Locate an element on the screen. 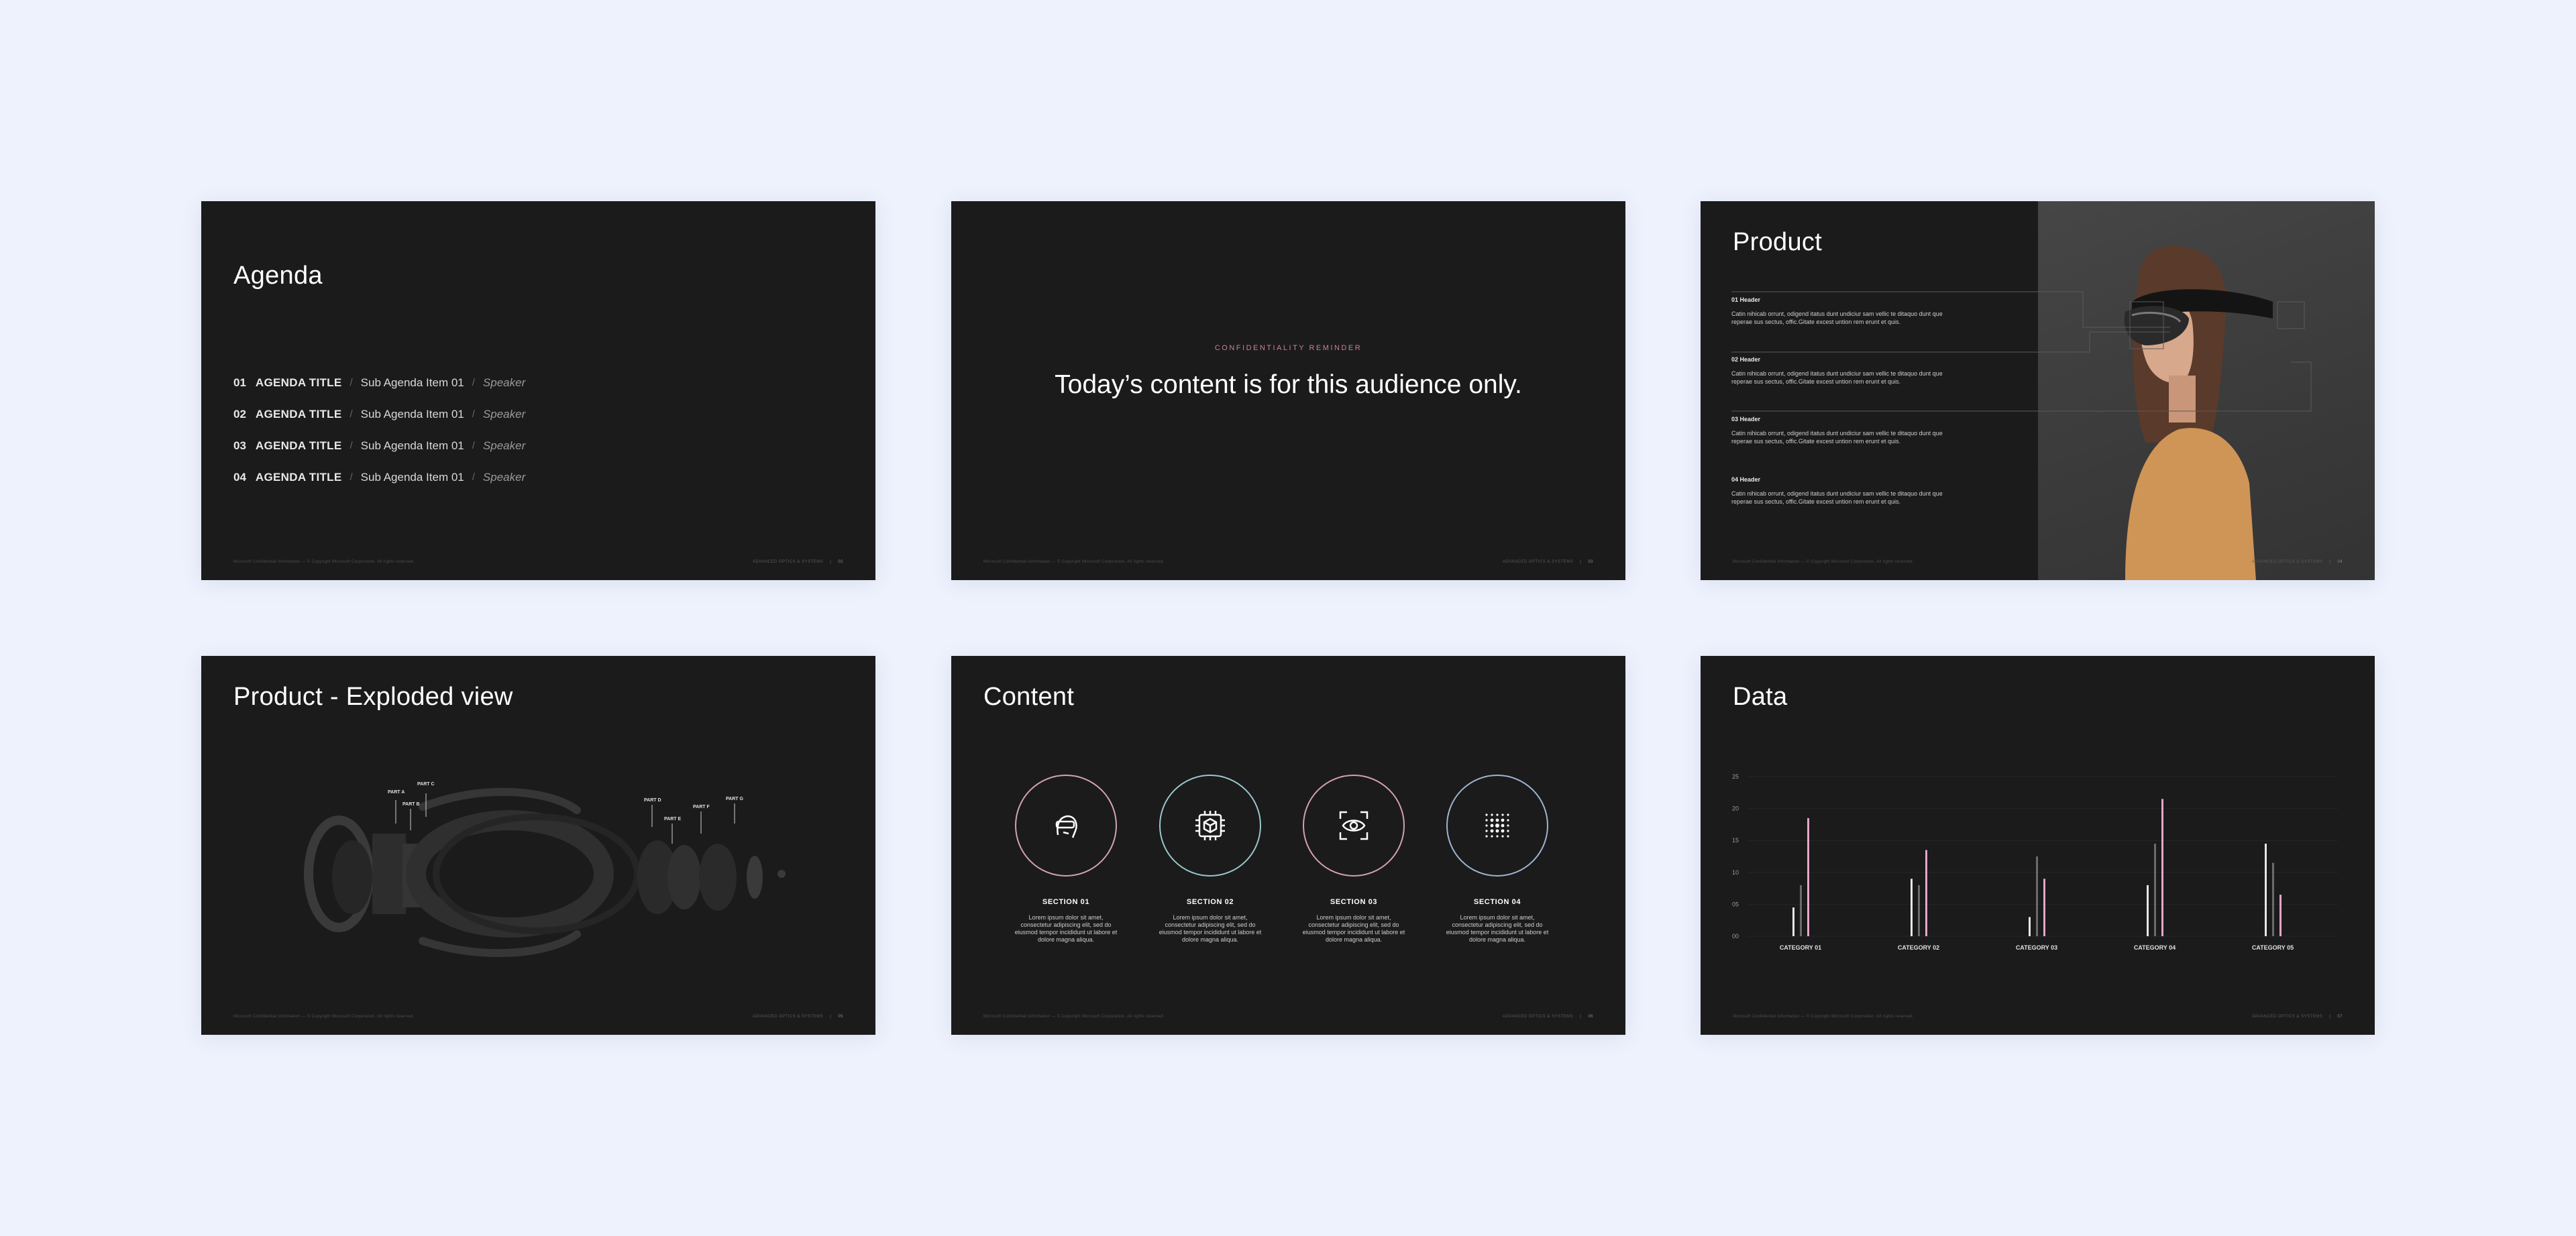 This screenshot has width=2576, height=1236. part-label: PART F is located at coordinates (701, 807).